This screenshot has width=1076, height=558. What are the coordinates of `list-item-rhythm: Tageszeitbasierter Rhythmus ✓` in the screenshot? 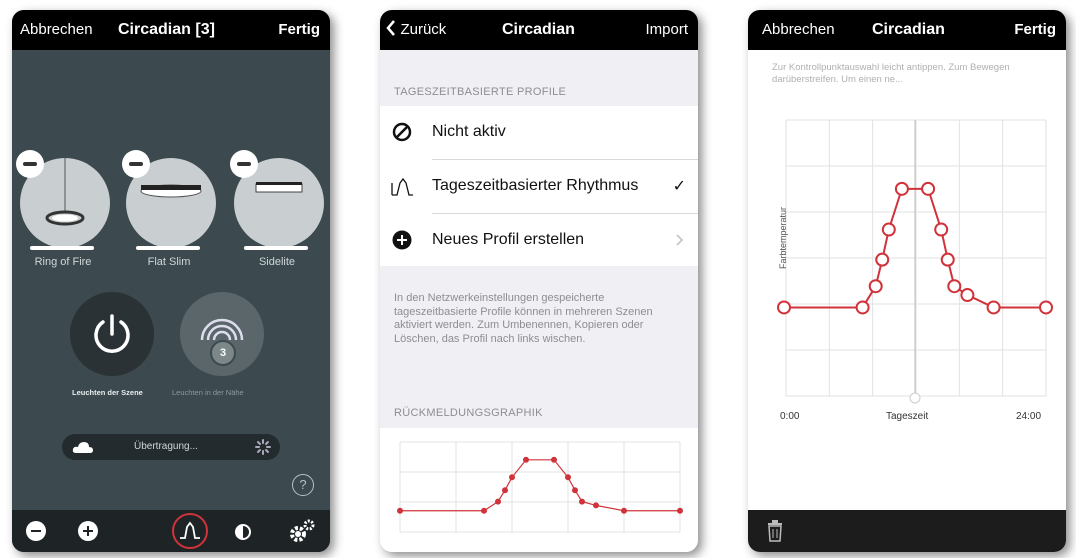 It's located at (539, 186).